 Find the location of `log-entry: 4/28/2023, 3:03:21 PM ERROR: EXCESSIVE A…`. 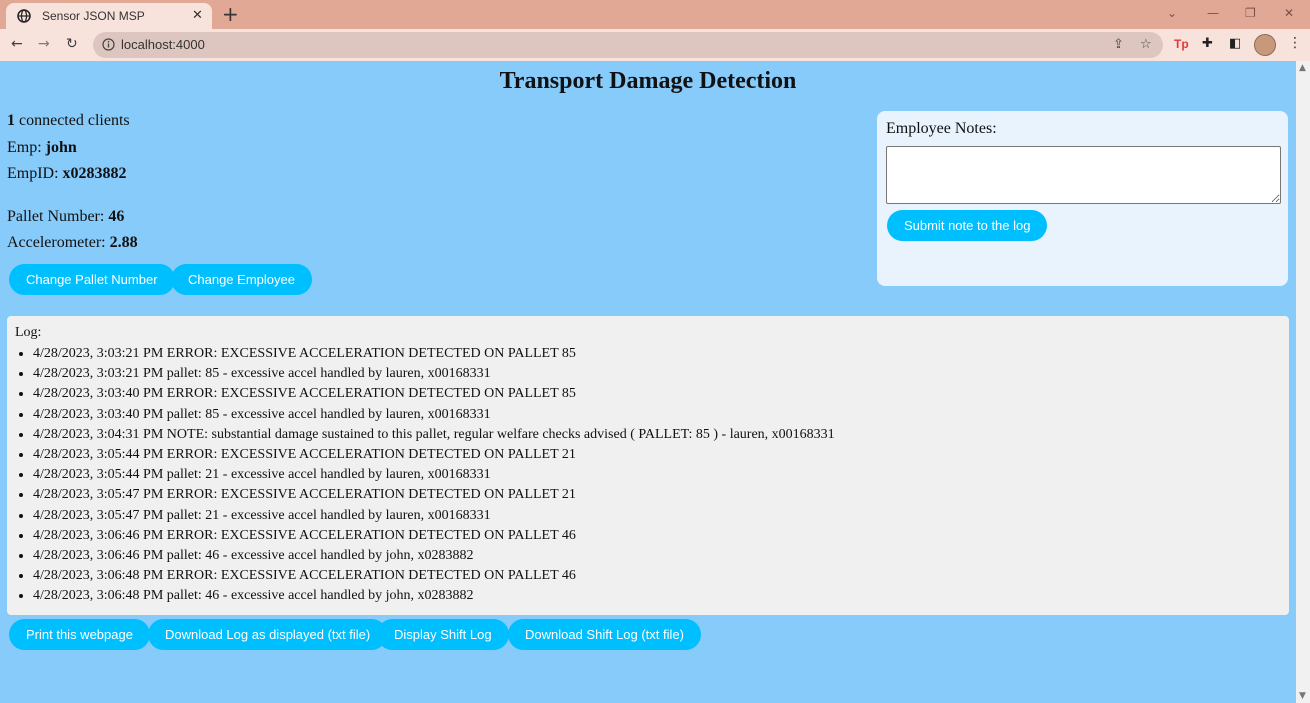

log-entry: 4/28/2023, 3:03:21 PM ERROR: EXCESSIVE A… is located at coordinates (434, 354).